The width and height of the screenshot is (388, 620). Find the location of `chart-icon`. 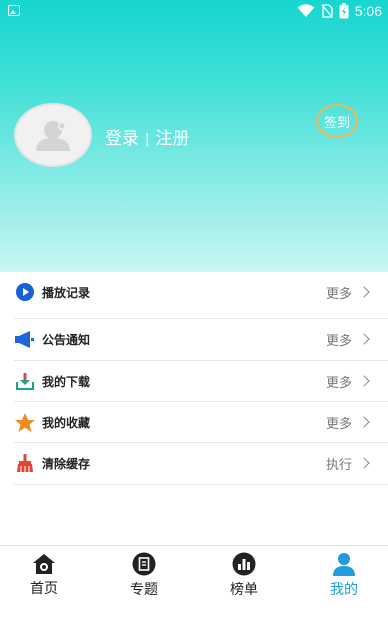

chart-icon is located at coordinates (244, 564).